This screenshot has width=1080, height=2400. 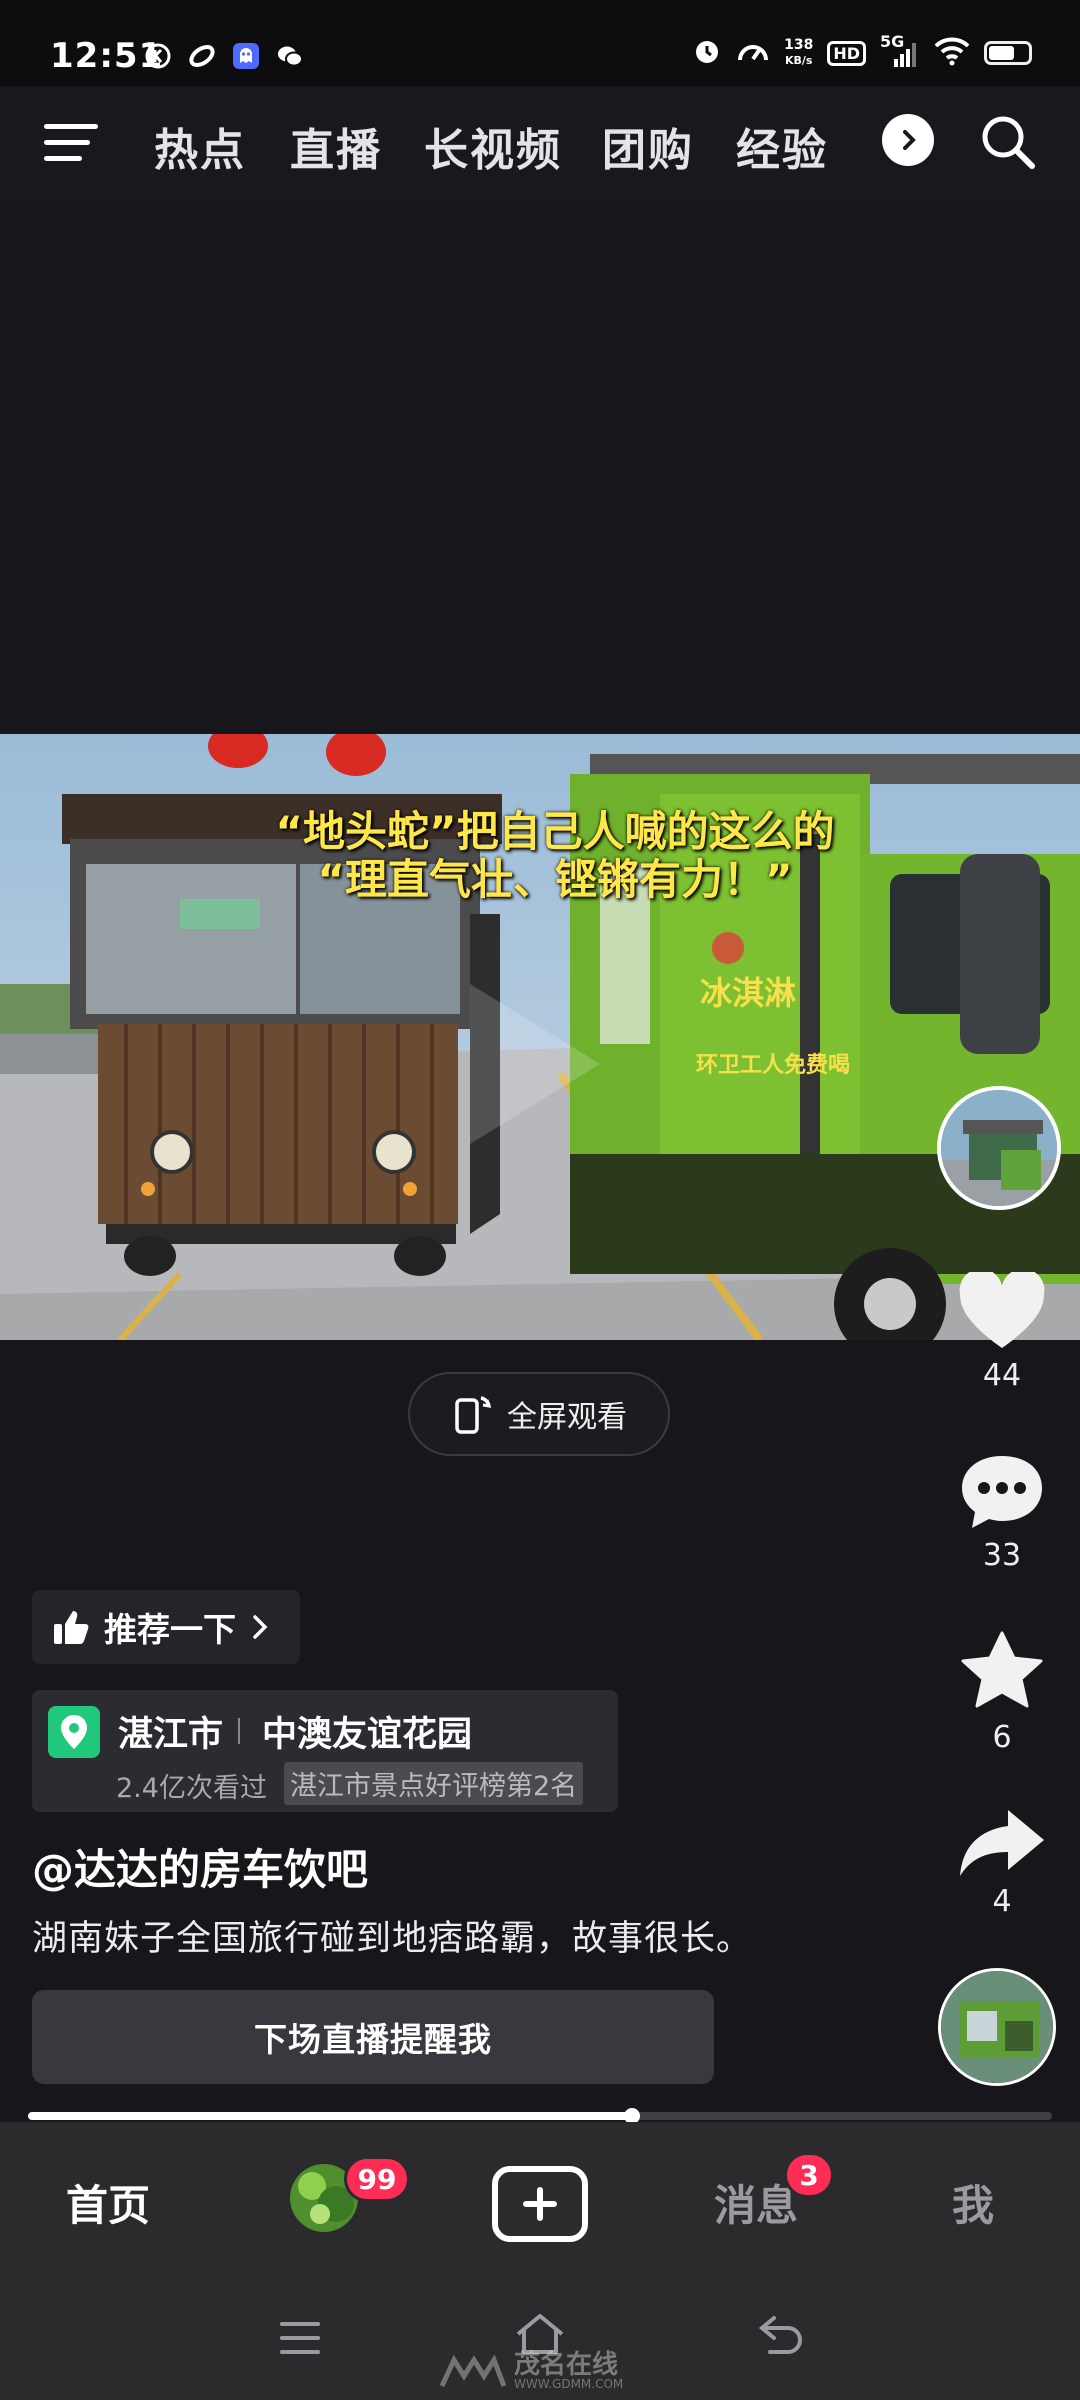 I want to click on hd-badge: HD, so click(x=846, y=53).